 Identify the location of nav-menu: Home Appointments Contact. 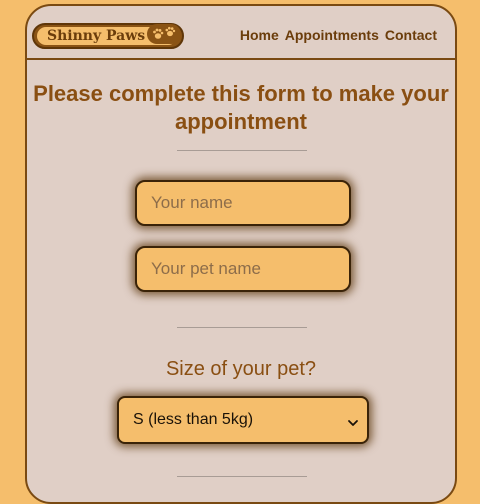
(338, 35).